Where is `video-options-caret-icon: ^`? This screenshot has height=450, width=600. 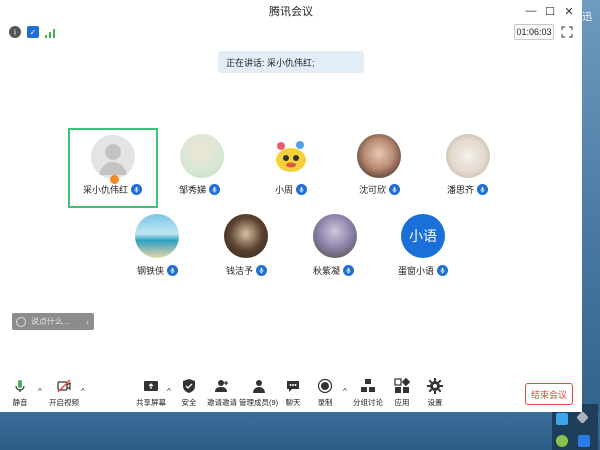 video-options-caret-icon: ^ is located at coordinates (83, 391).